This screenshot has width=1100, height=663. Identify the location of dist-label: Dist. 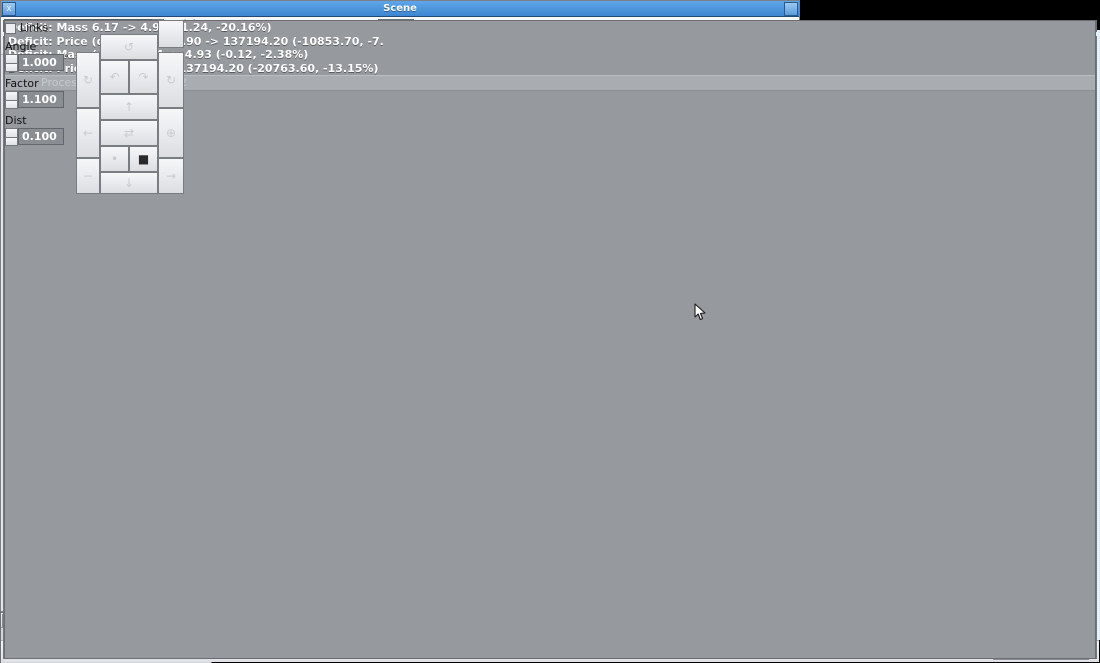
(16, 120).